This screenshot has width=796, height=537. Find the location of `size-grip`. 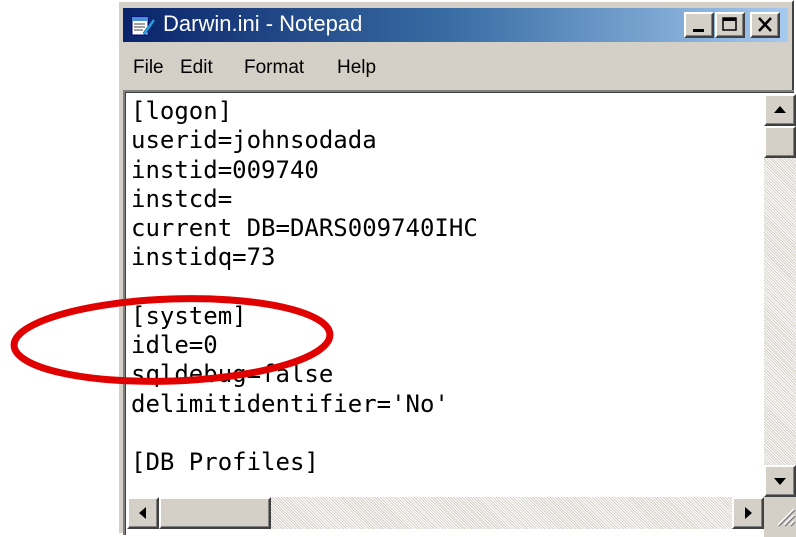

size-grip is located at coordinates (780, 517).